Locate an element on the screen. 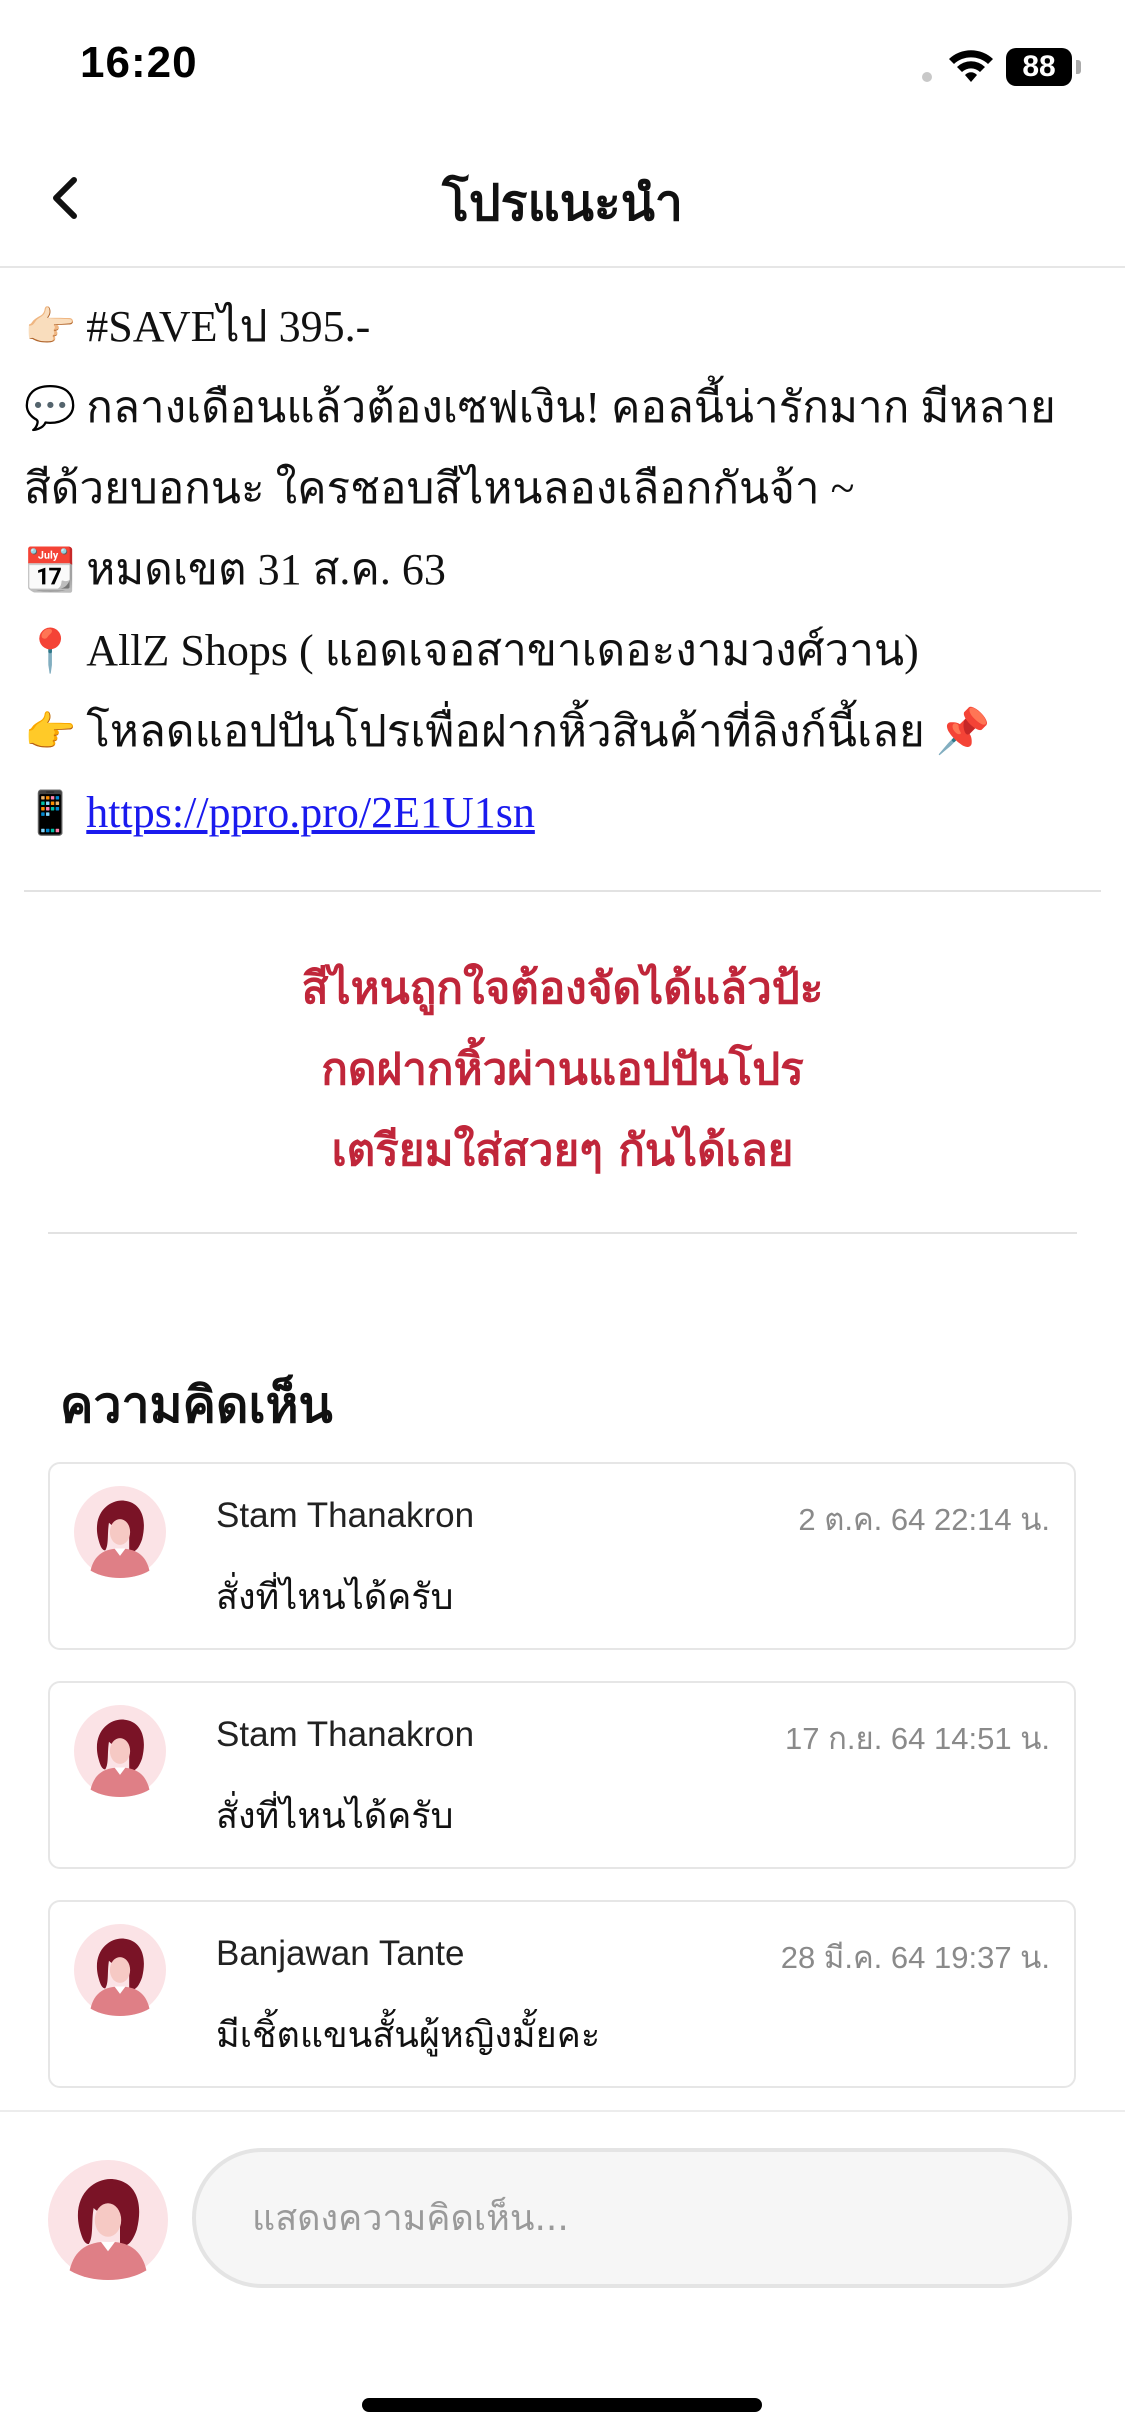 This screenshot has height=2436, width=1125. post-line-text: #SAVEไป 395.- is located at coordinates (228, 326).